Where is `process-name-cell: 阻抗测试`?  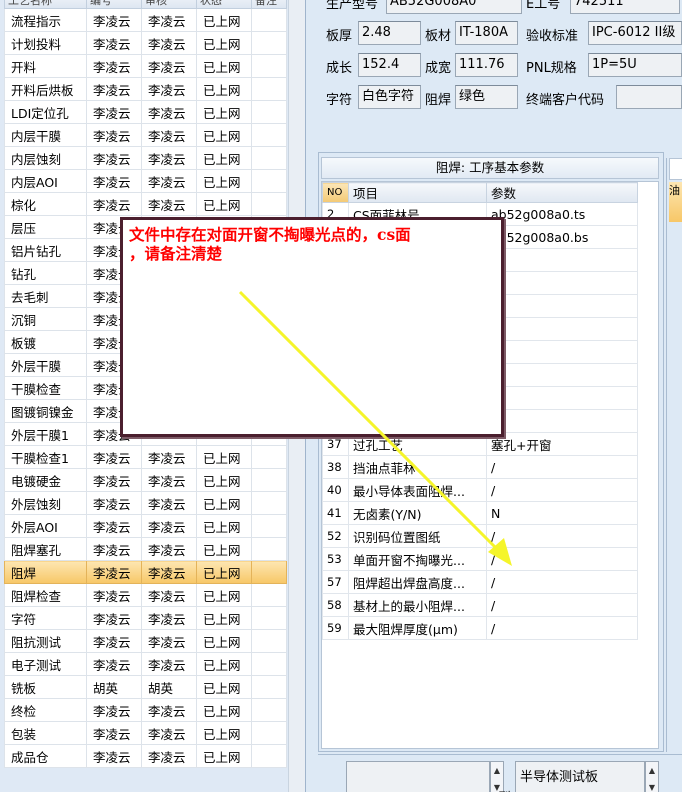
process-name-cell: 阻抗测试 is located at coordinates (45, 641).